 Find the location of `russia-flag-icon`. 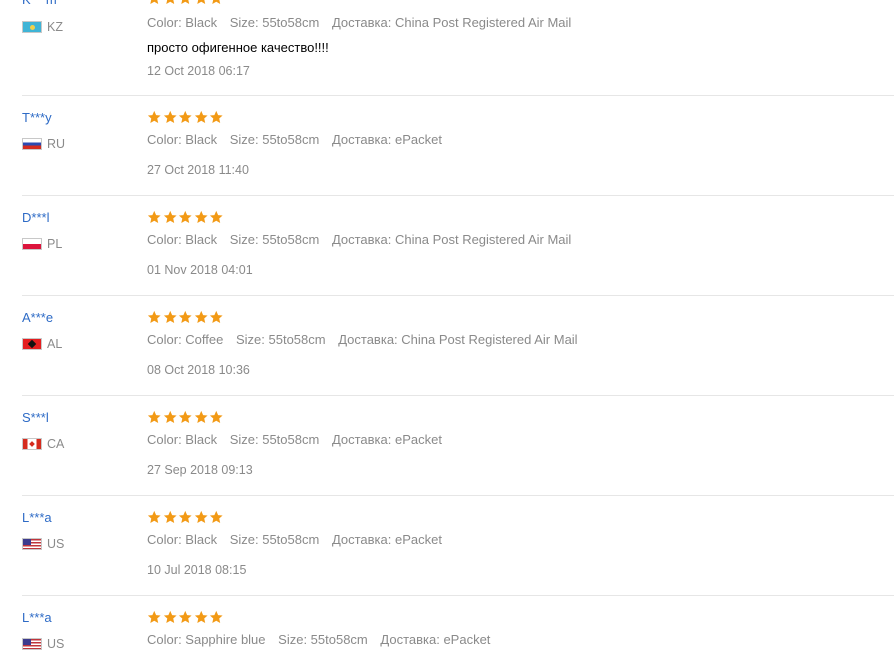

russia-flag-icon is located at coordinates (32, 144).